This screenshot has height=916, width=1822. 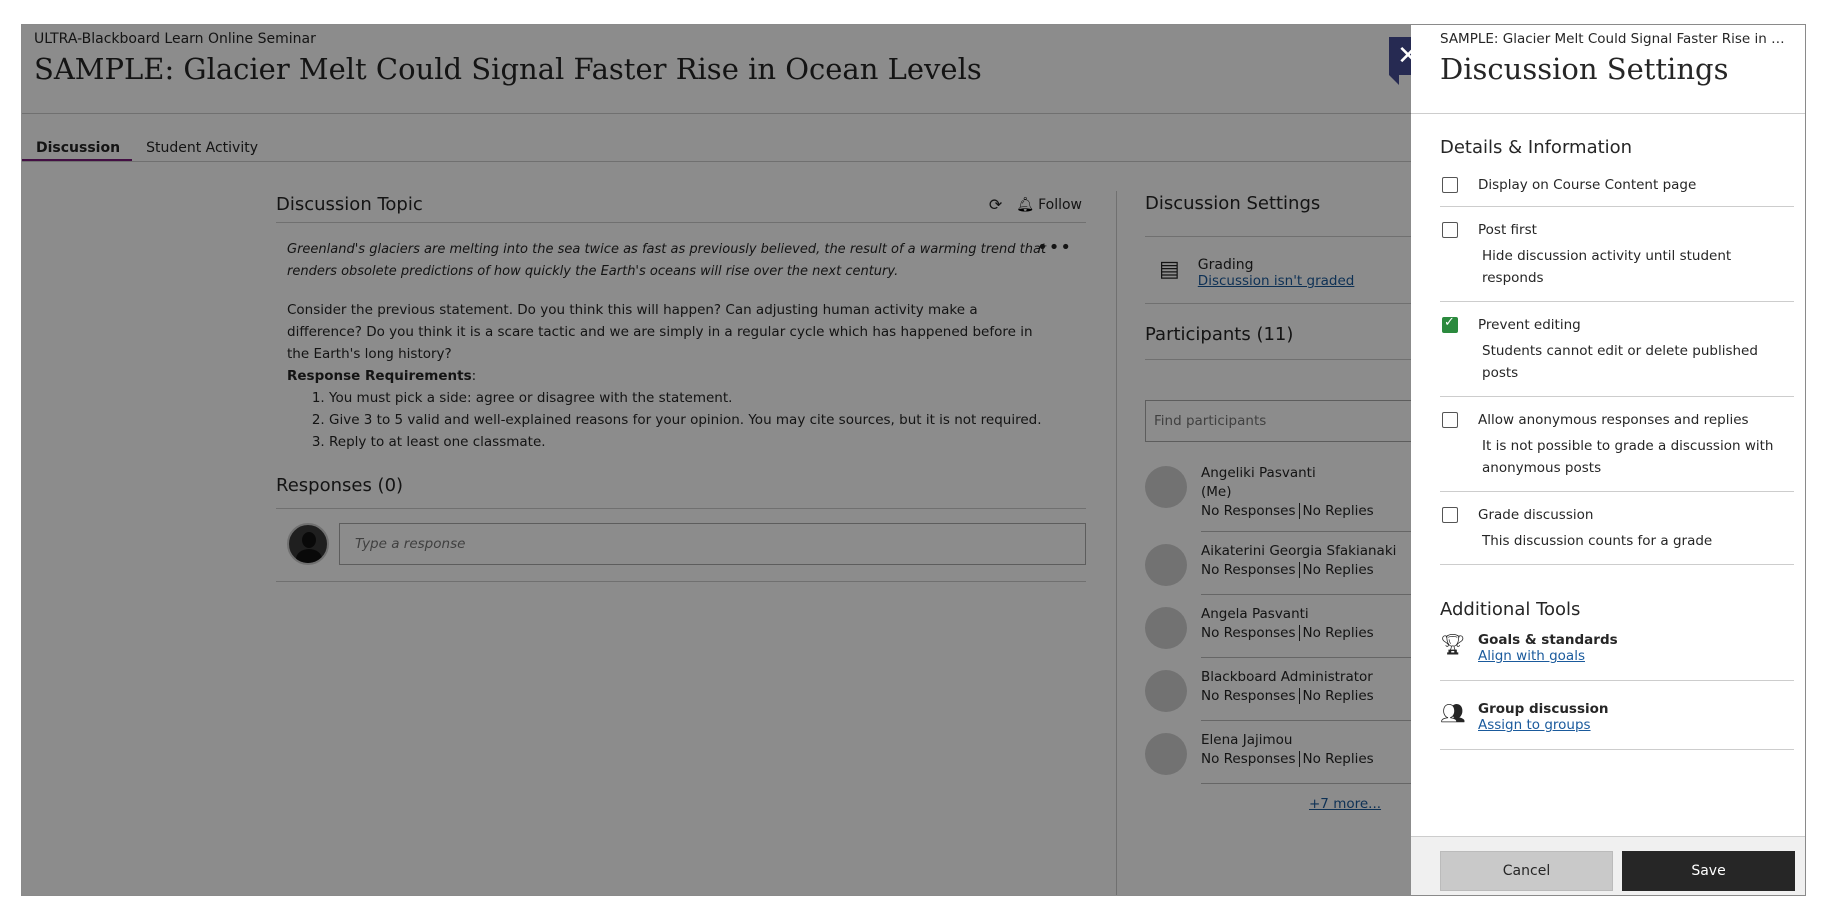 I want to click on column-divider, so click(x=1116, y=543).